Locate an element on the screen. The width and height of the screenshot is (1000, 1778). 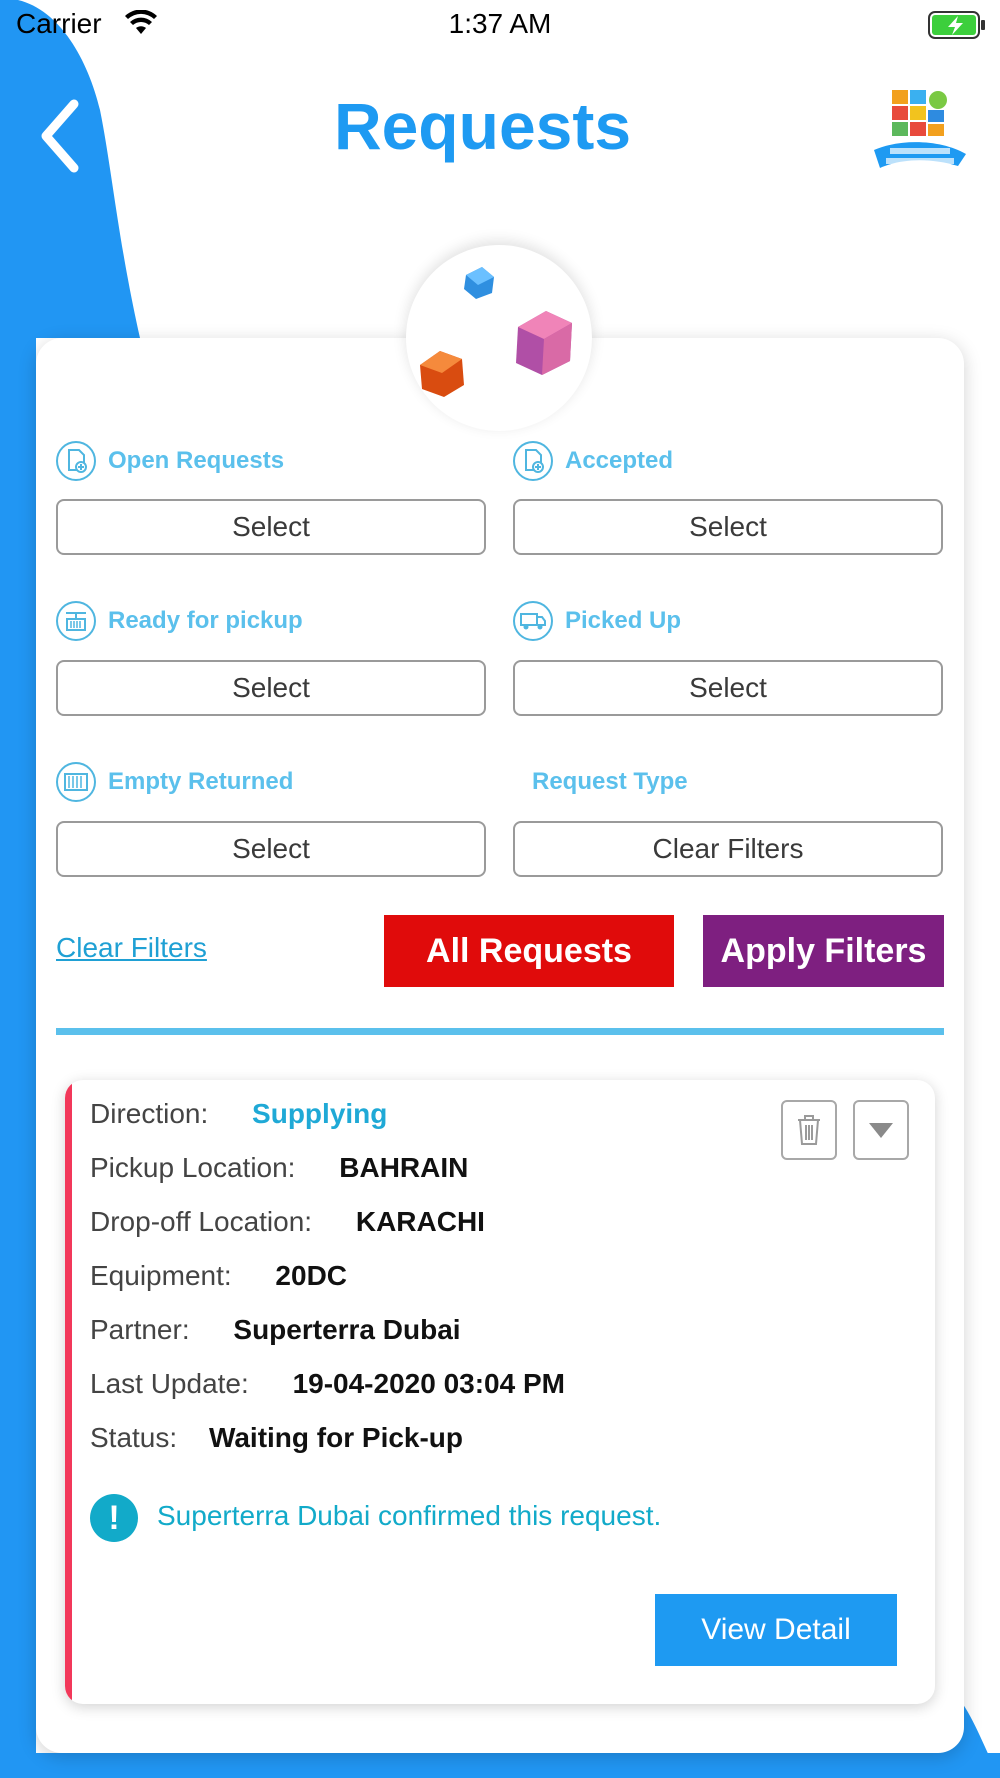
status-label: Status: is located at coordinates (134, 1437).